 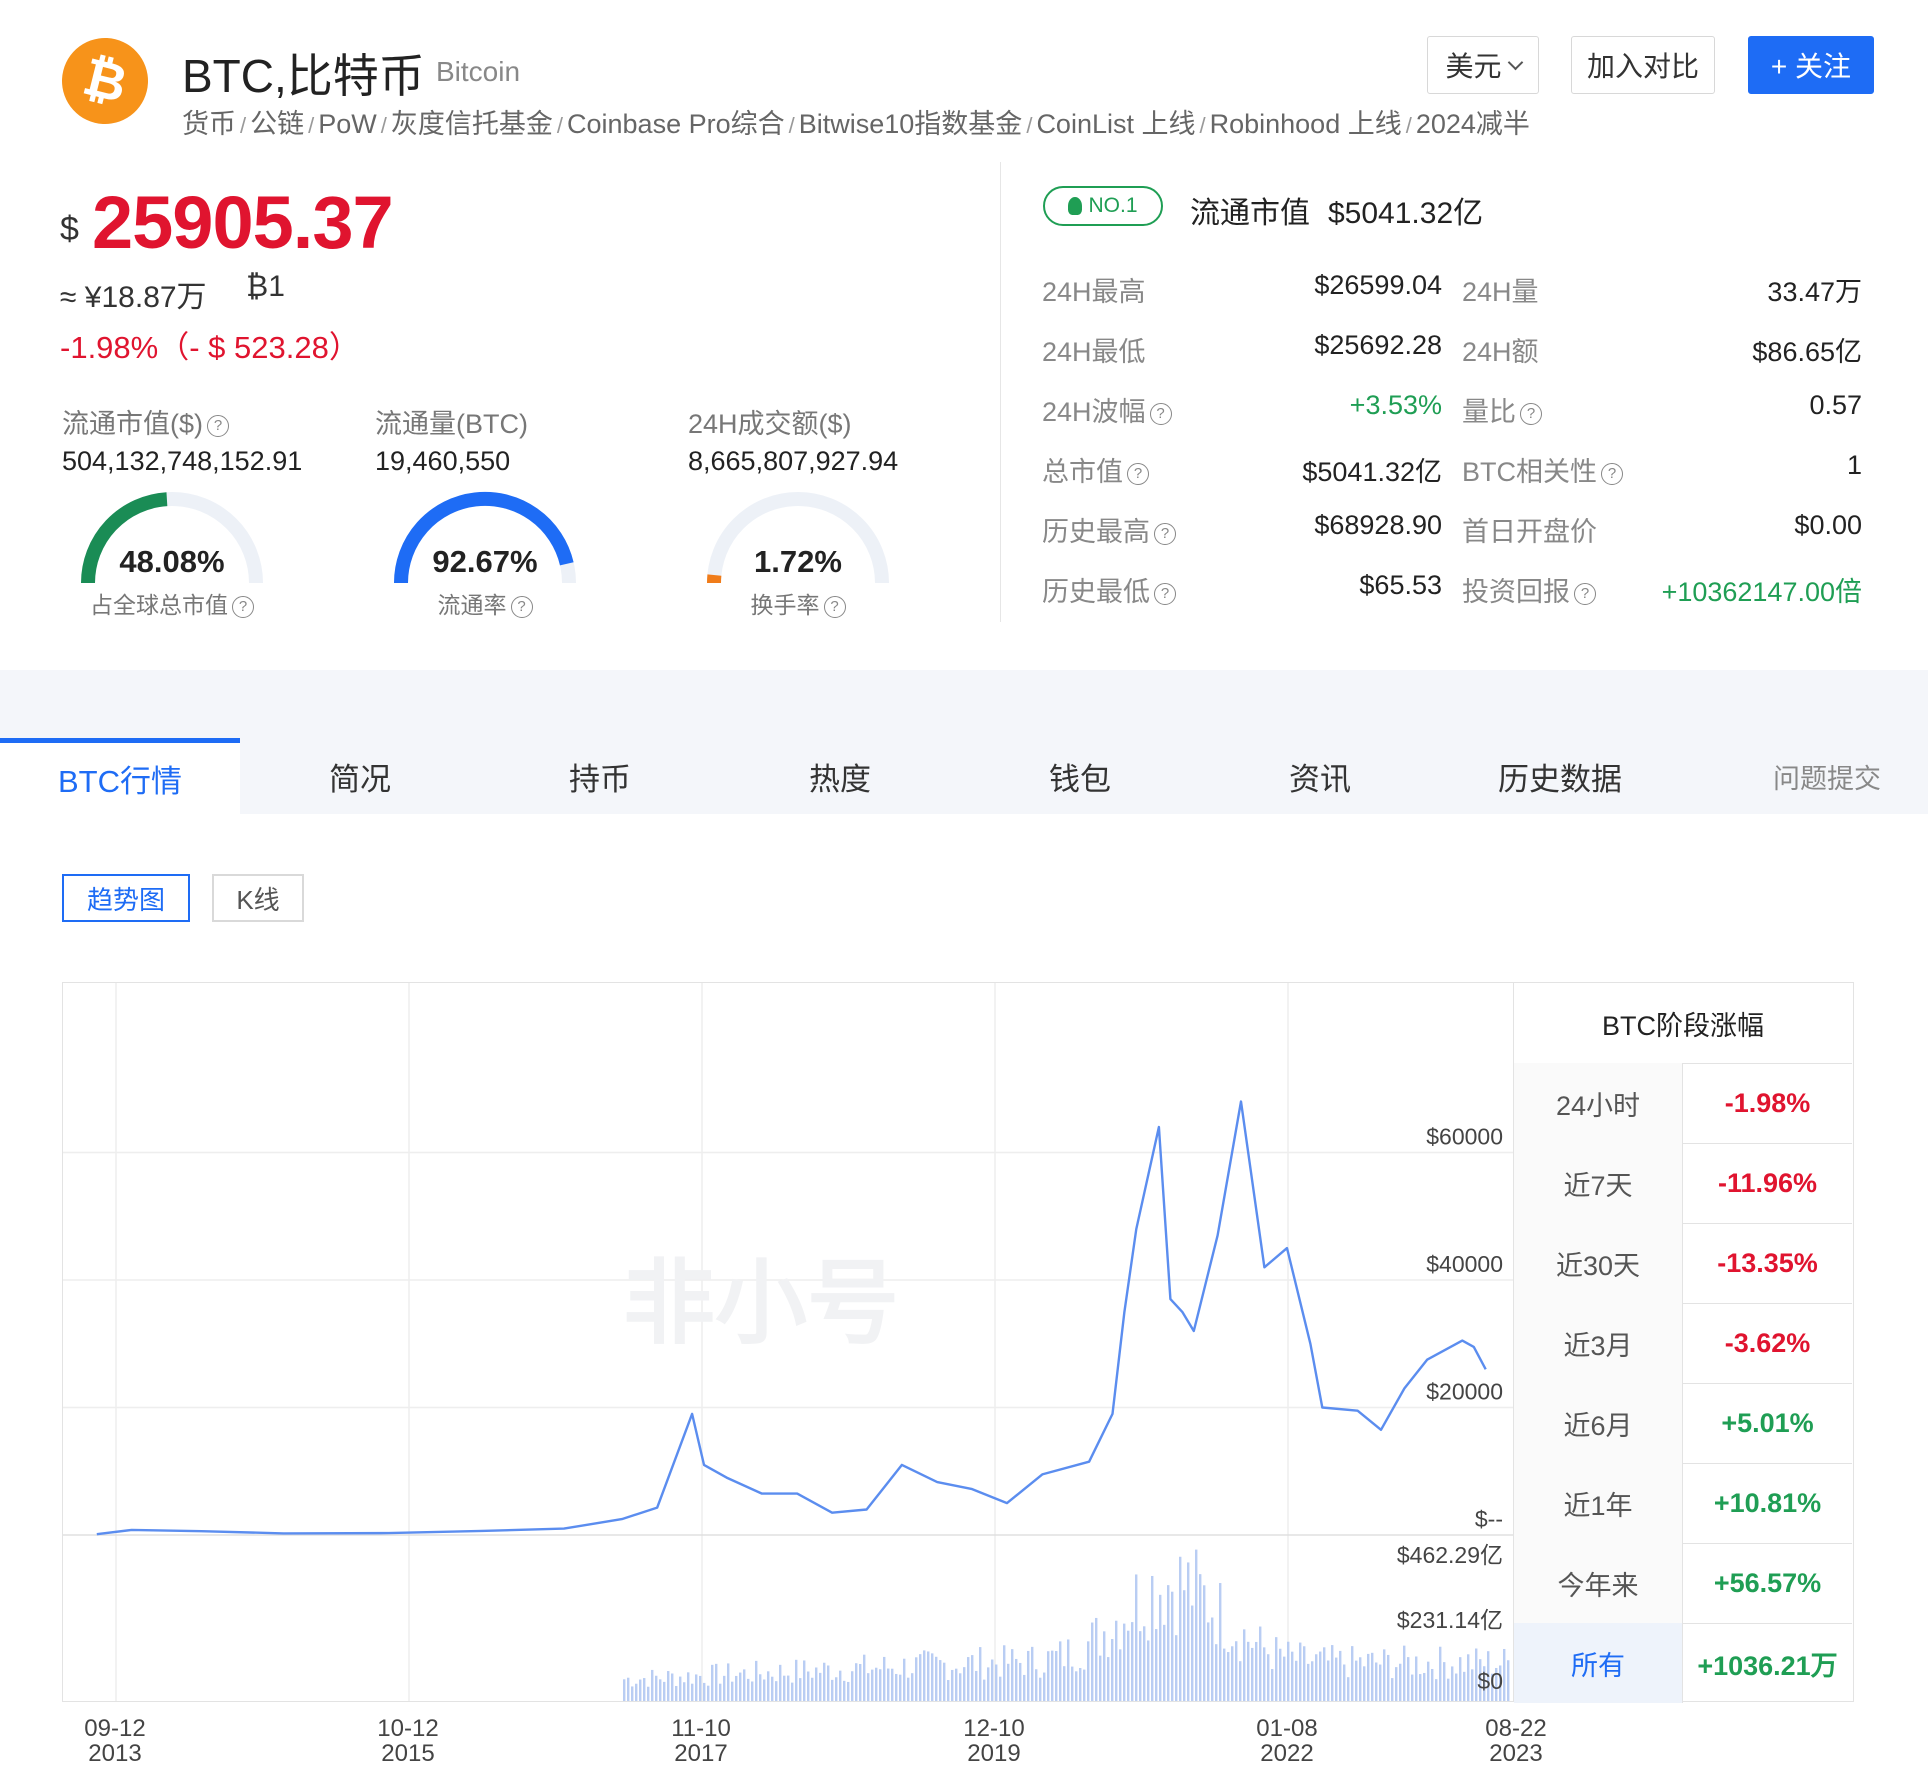 What do you see at coordinates (1464, 1264) in the screenshot?
I see `price-axis-tick: $40000` at bounding box center [1464, 1264].